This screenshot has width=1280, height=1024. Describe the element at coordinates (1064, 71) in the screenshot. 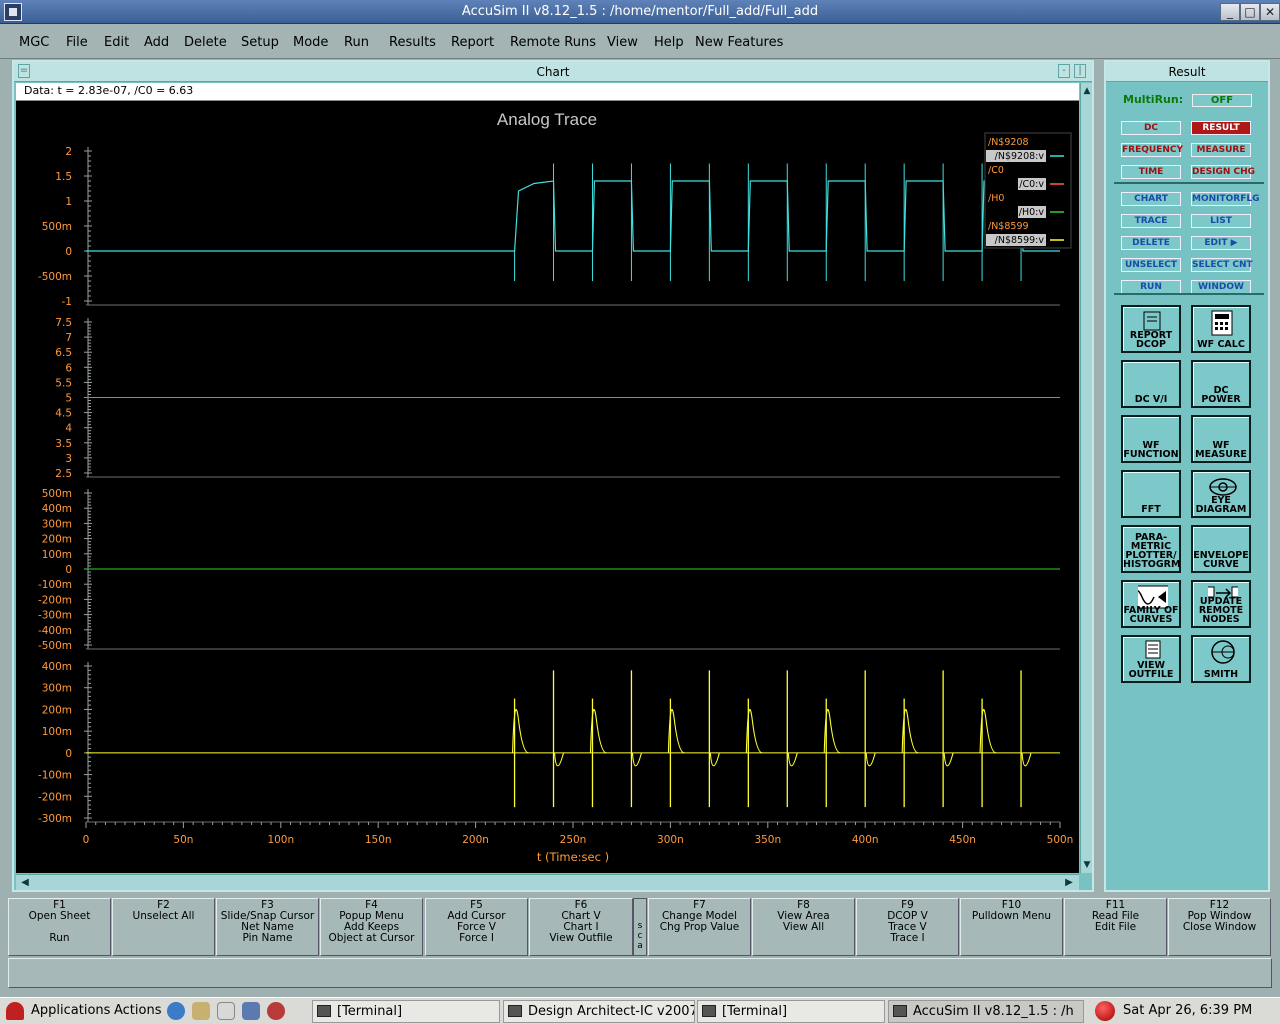

I see `restore-window-icon: -` at that location.